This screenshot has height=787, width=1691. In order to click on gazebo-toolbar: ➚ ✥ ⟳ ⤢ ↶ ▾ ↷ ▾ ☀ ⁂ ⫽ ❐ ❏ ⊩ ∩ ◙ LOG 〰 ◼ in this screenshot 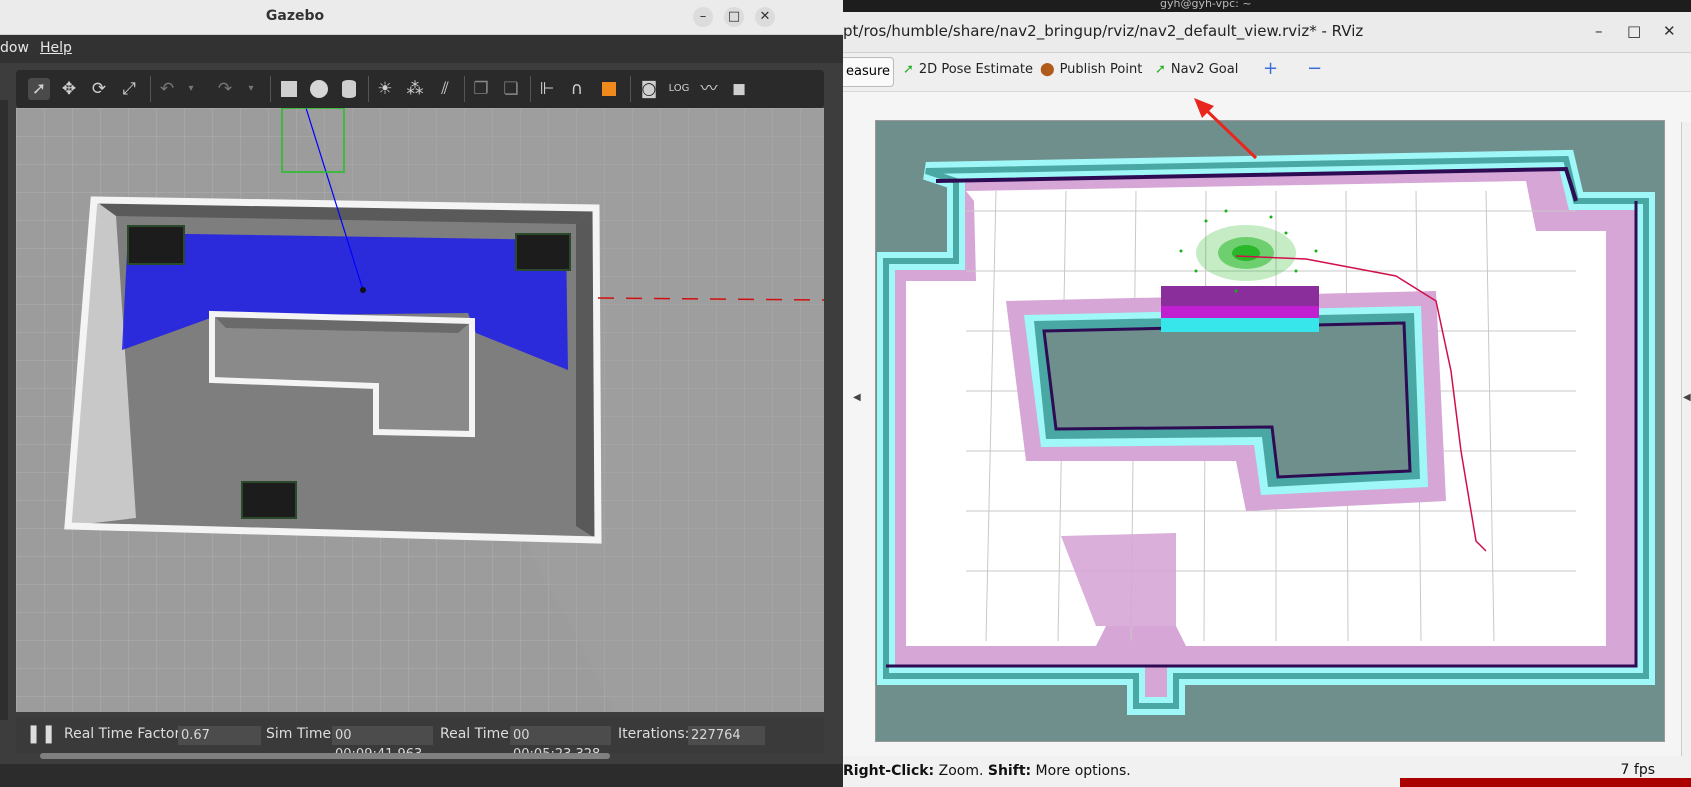, I will do `click(420, 89)`.